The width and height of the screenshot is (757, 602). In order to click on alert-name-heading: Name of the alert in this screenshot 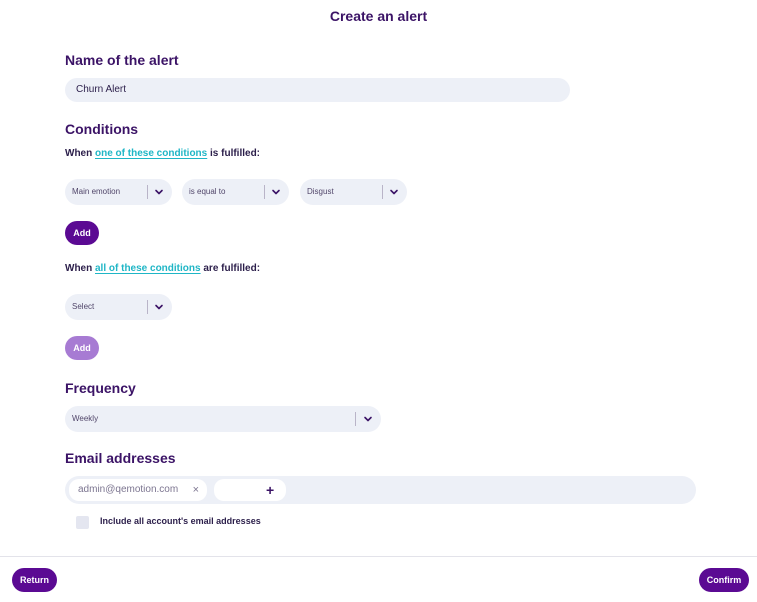, I will do `click(122, 60)`.